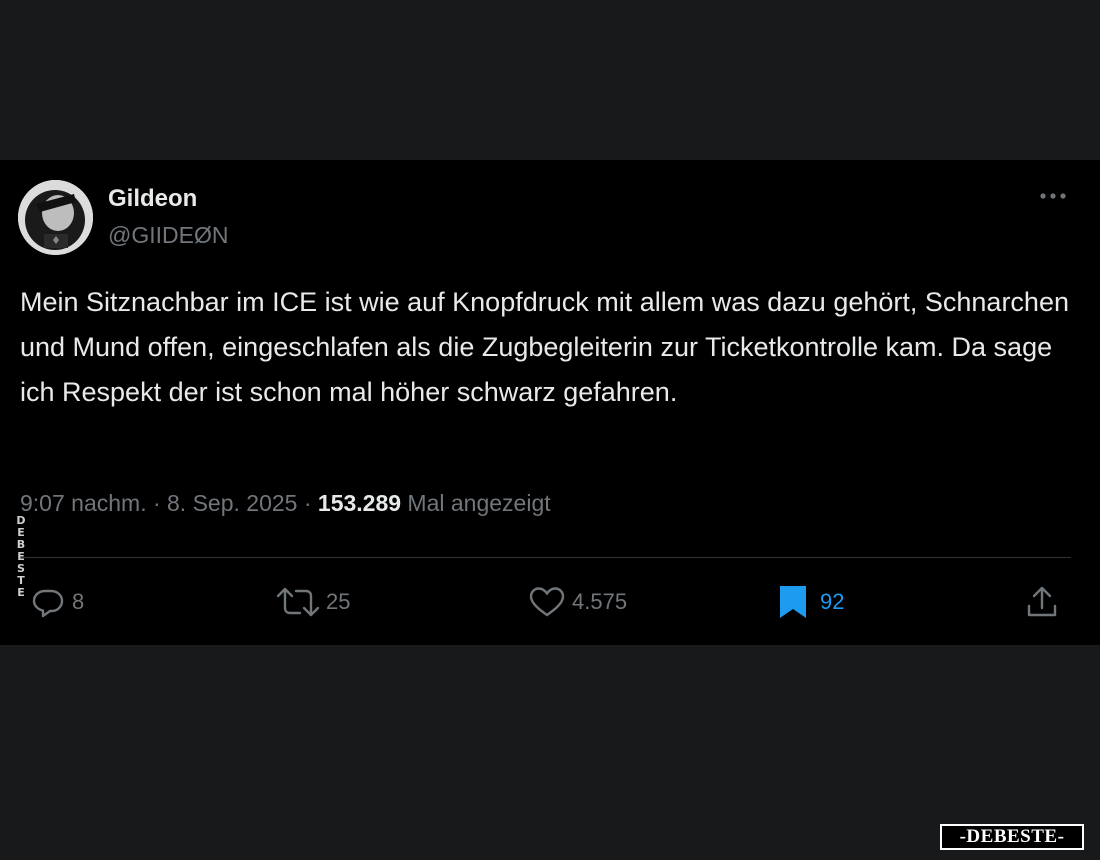 This screenshot has height=860, width=1100. Describe the element at coordinates (545, 557) in the screenshot. I see `divider` at that location.